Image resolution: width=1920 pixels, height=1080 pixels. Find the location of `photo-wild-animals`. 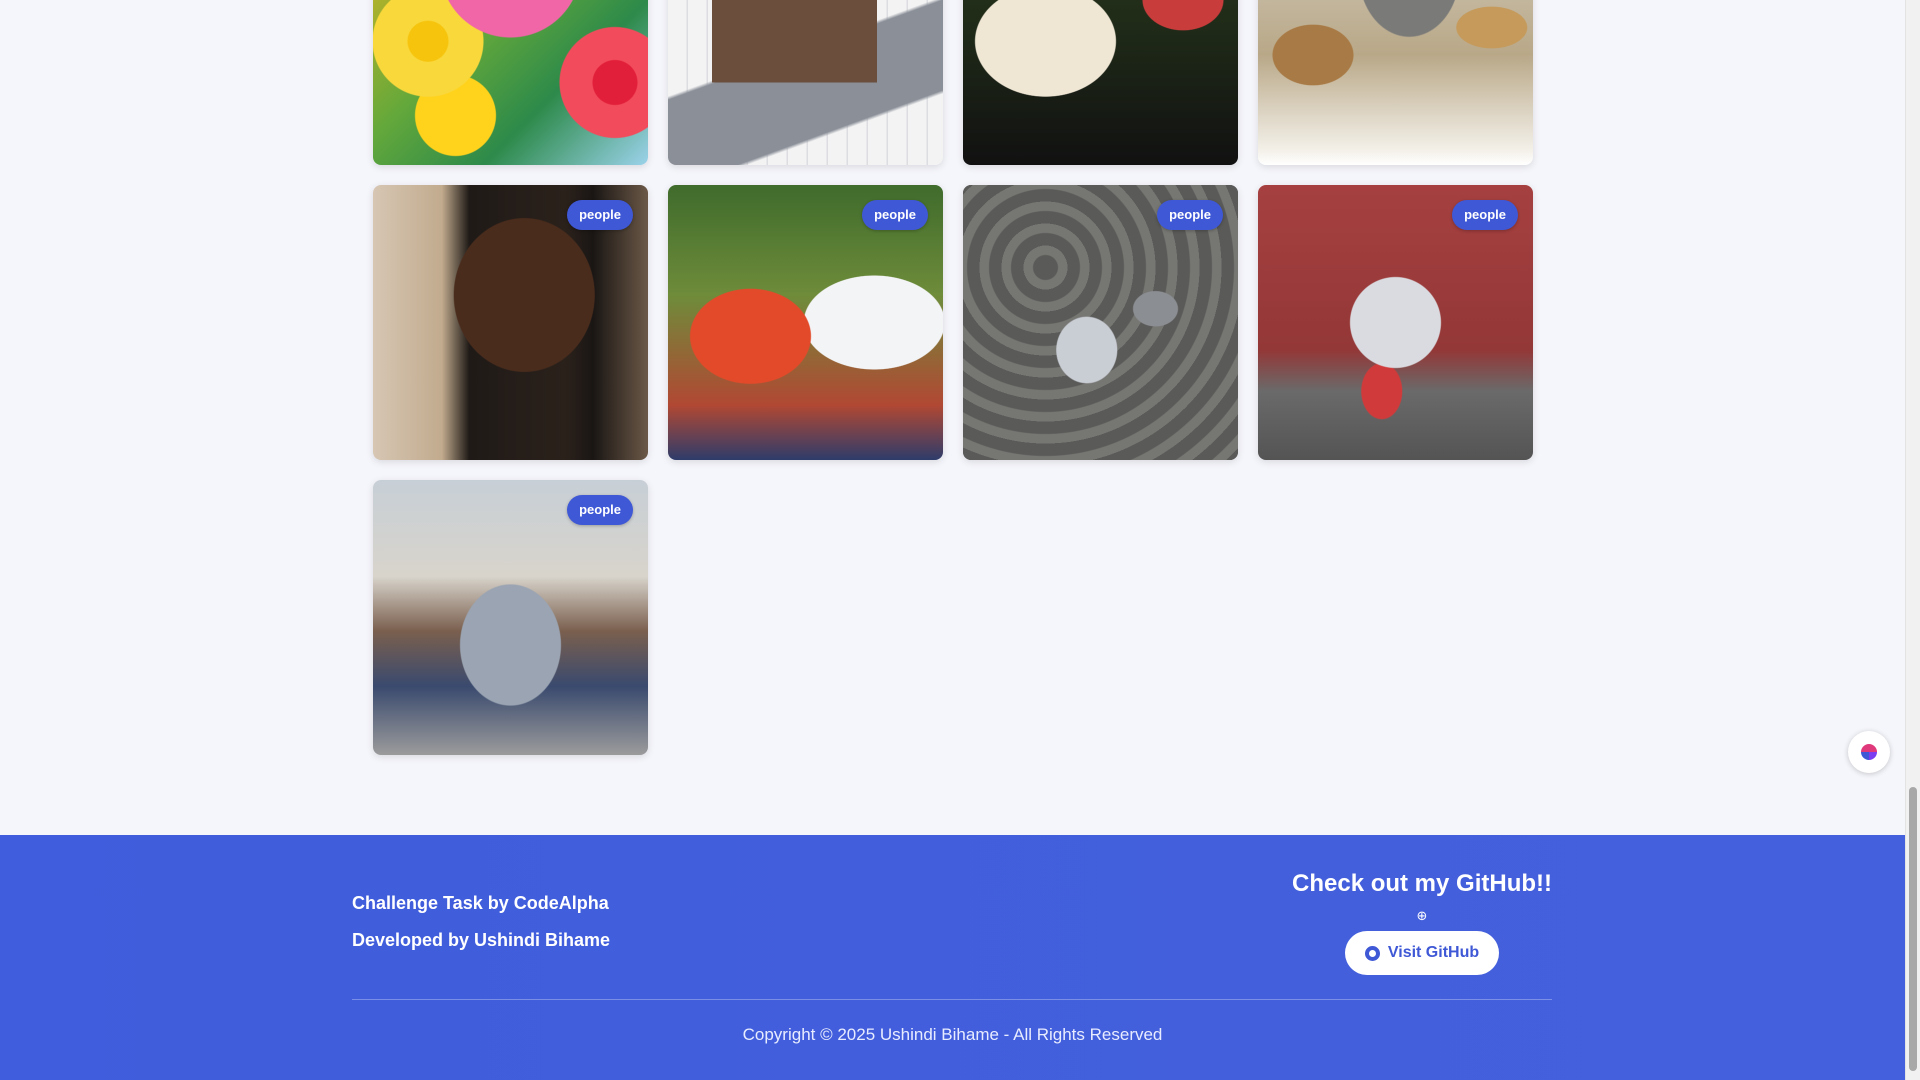

photo-wild-animals is located at coordinates (1395, 82).